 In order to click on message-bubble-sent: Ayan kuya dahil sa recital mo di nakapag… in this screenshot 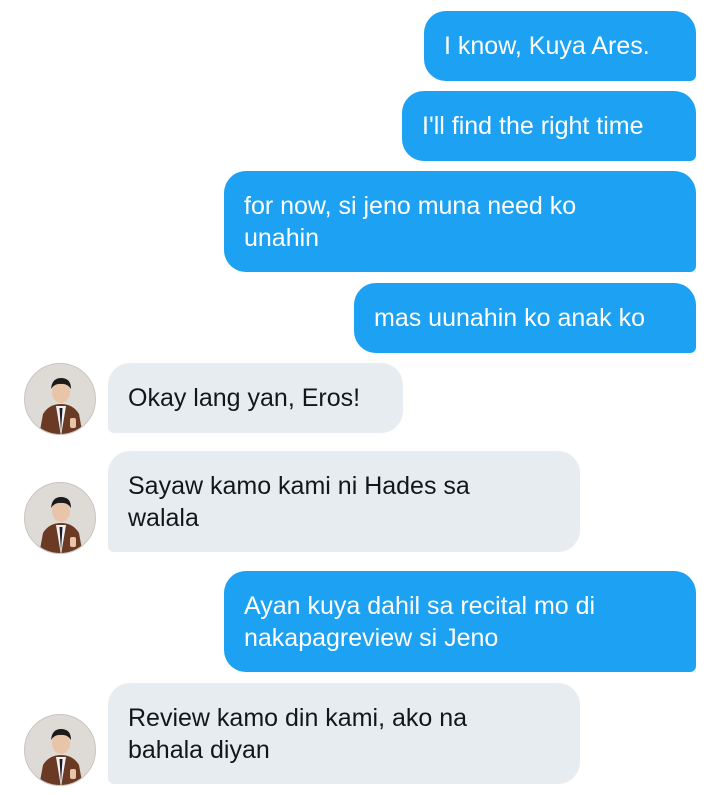, I will do `click(460, 621)`.